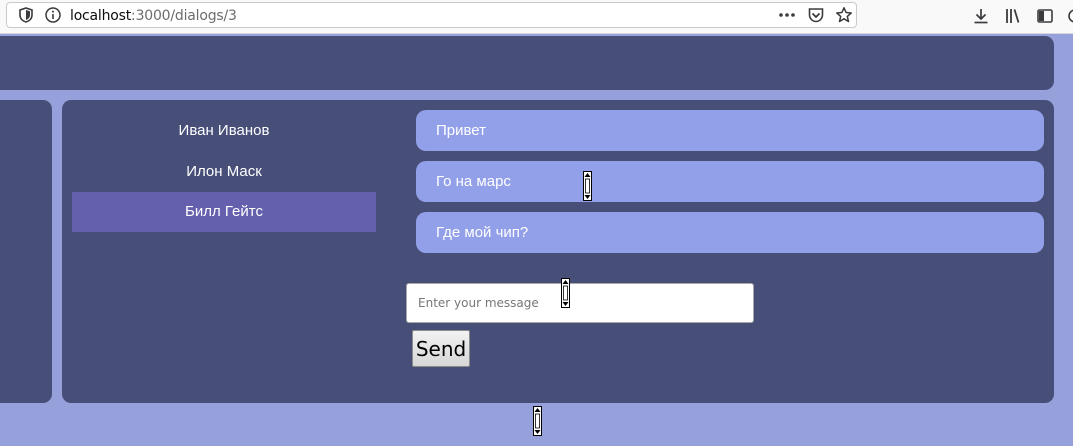  Describe the element at coordinates (431, 15) in the screenshot. I see `address-bar: localhost:3000/dialogs/3` at that location.